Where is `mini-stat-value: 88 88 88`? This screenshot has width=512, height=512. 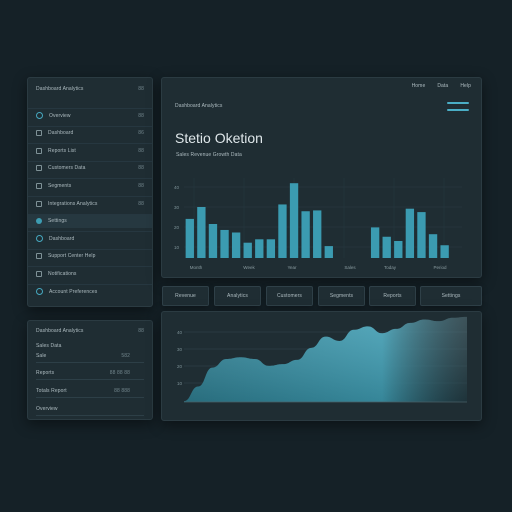
mini-stat-value: 88 88 88 is located at coordinates (119, 373).